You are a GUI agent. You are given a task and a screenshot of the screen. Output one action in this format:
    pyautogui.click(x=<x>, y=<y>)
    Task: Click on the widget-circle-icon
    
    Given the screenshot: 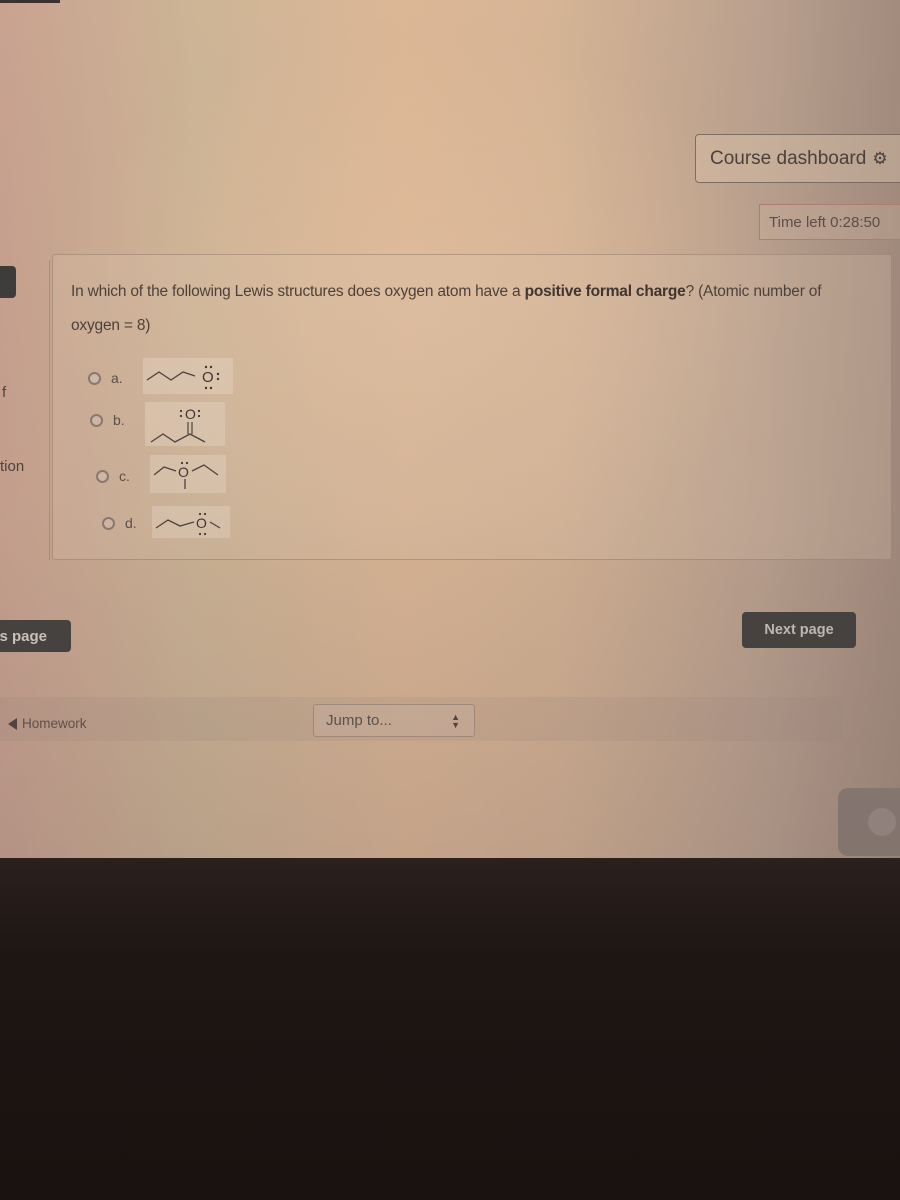 What is the action you would take?
    pyautogui.click(x=882, y=822)
    